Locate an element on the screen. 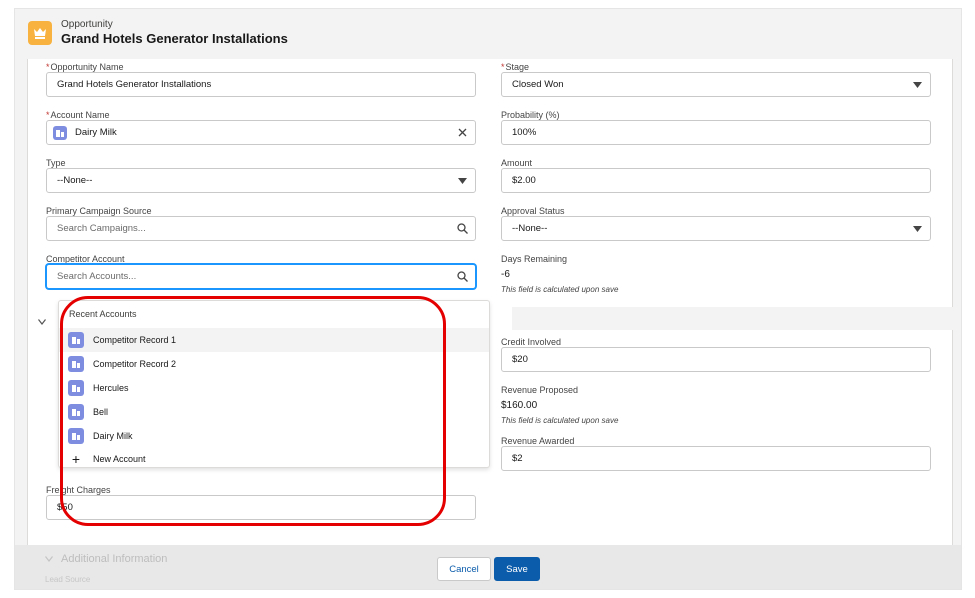  record-title: Grand Hotels Generator Installations is located at coordinates (174, 38).